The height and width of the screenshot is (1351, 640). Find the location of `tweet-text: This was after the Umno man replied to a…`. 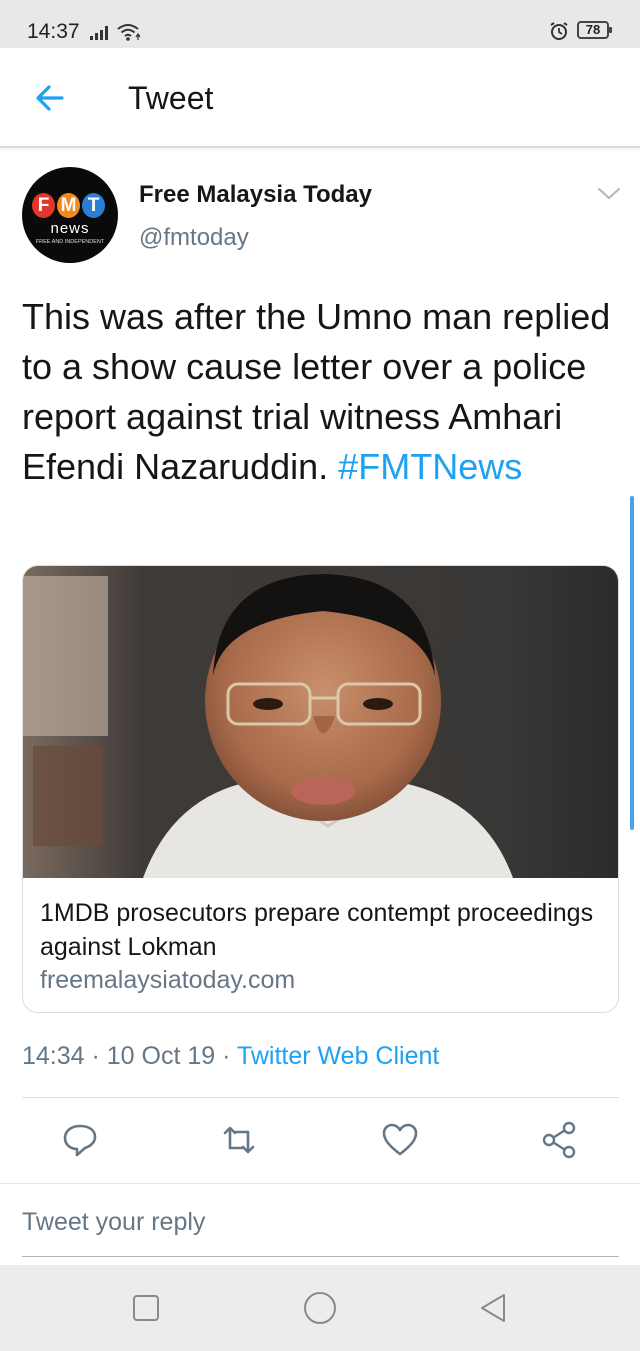

tweet-text: This was after the Umno man replied to a… is located at coordinates (317, 392).